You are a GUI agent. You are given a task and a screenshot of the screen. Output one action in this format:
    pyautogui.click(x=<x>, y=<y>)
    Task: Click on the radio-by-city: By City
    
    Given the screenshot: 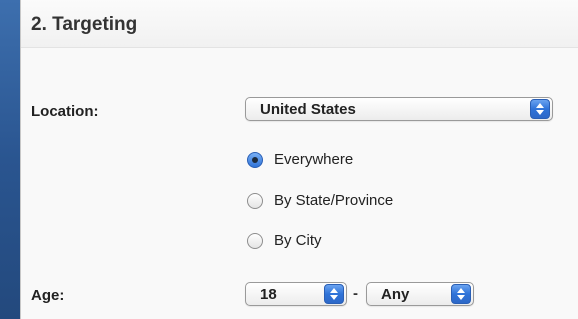 What is the action you would take?
    pyautogui.click(x=284, y=240)
    